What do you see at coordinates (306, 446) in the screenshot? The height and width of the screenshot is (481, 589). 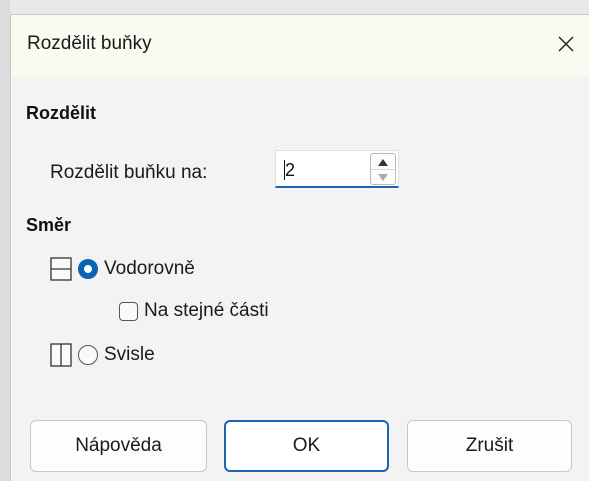 I see `ok-button: OK` at bounding box center [306, 446].